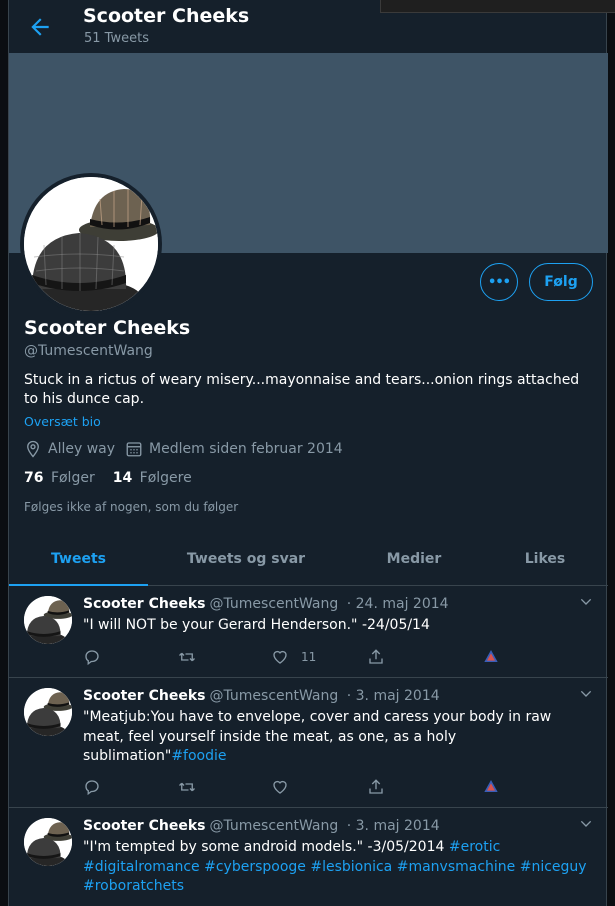  Describe the element at coordinates (33, 449) in the screenshot. I see `location-icon` at that location.